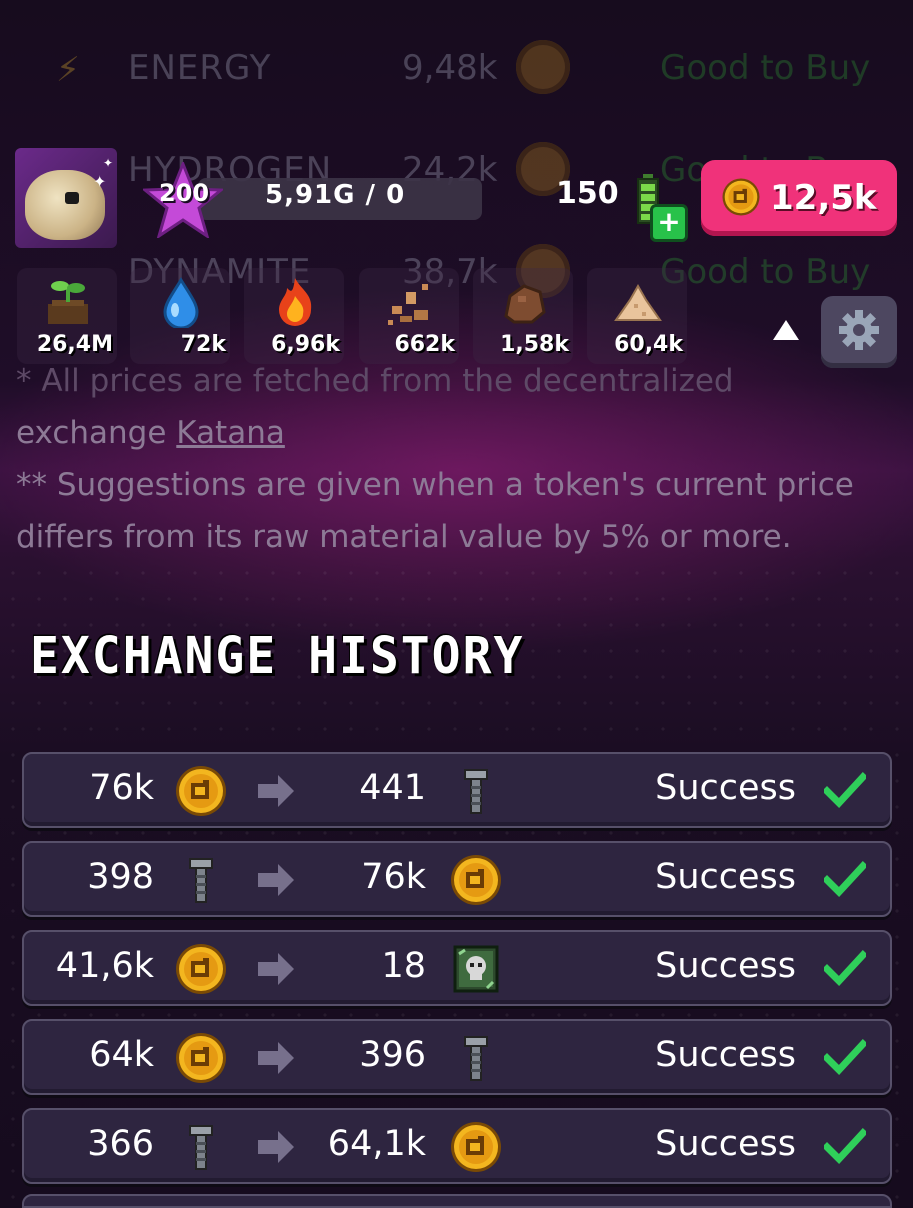 The width and height of the screenshot is (913, 1208). Describe the element at coordinates (525, 304) in the screenshot. I see `rock-icon` at that location.